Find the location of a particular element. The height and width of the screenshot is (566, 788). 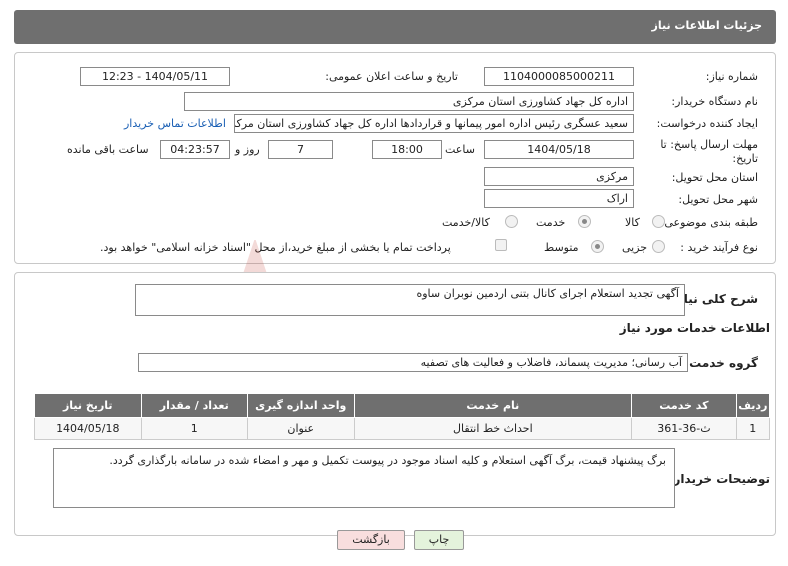

cell-need-date: 1404/05/18 is located at coordinates (88, 428).